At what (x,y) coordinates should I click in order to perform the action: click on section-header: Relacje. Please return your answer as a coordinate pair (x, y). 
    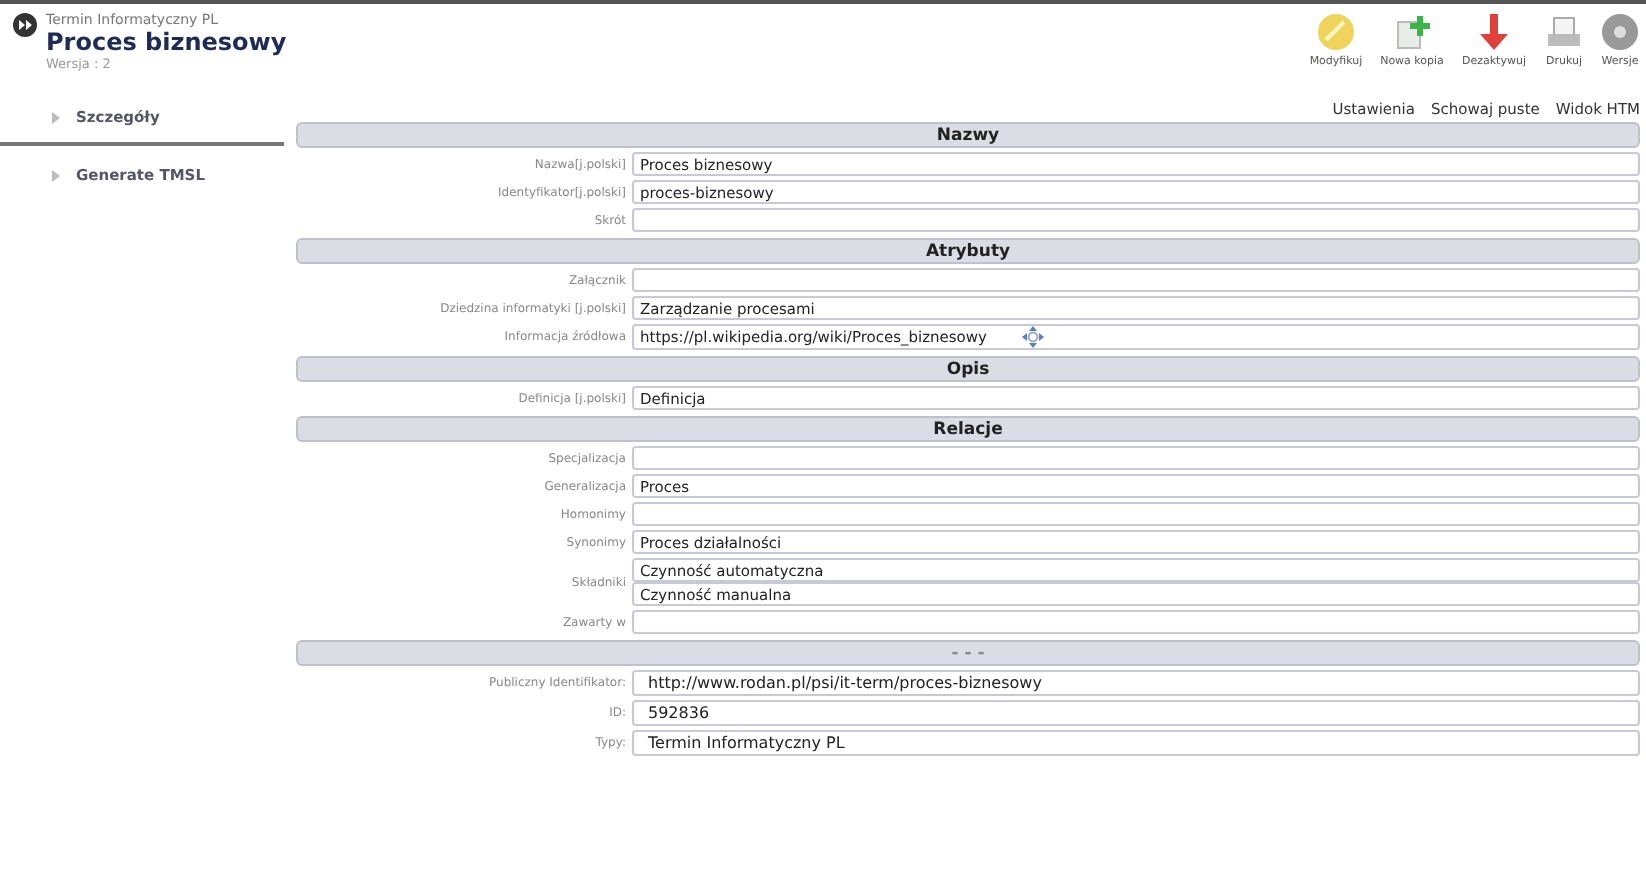
    Looking at the image, I should click on (968, 429).